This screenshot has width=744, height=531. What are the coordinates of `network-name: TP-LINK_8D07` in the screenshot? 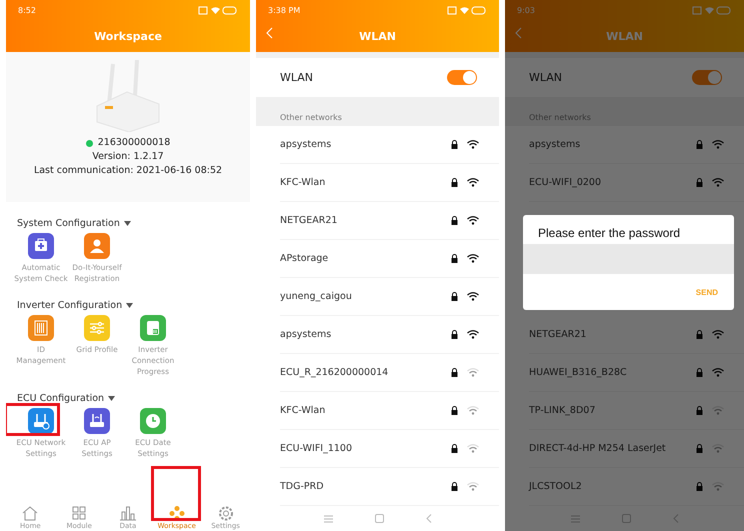 It's located at (562, 410).